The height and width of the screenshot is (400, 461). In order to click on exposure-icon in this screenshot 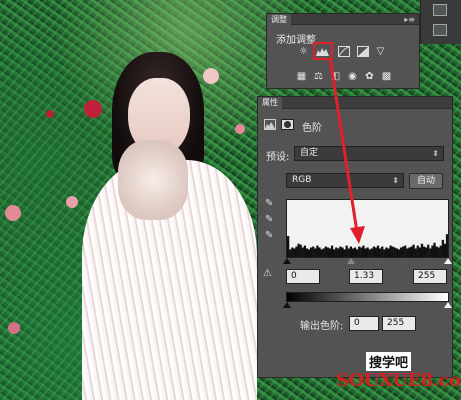, I will do `click(362, 51)`.